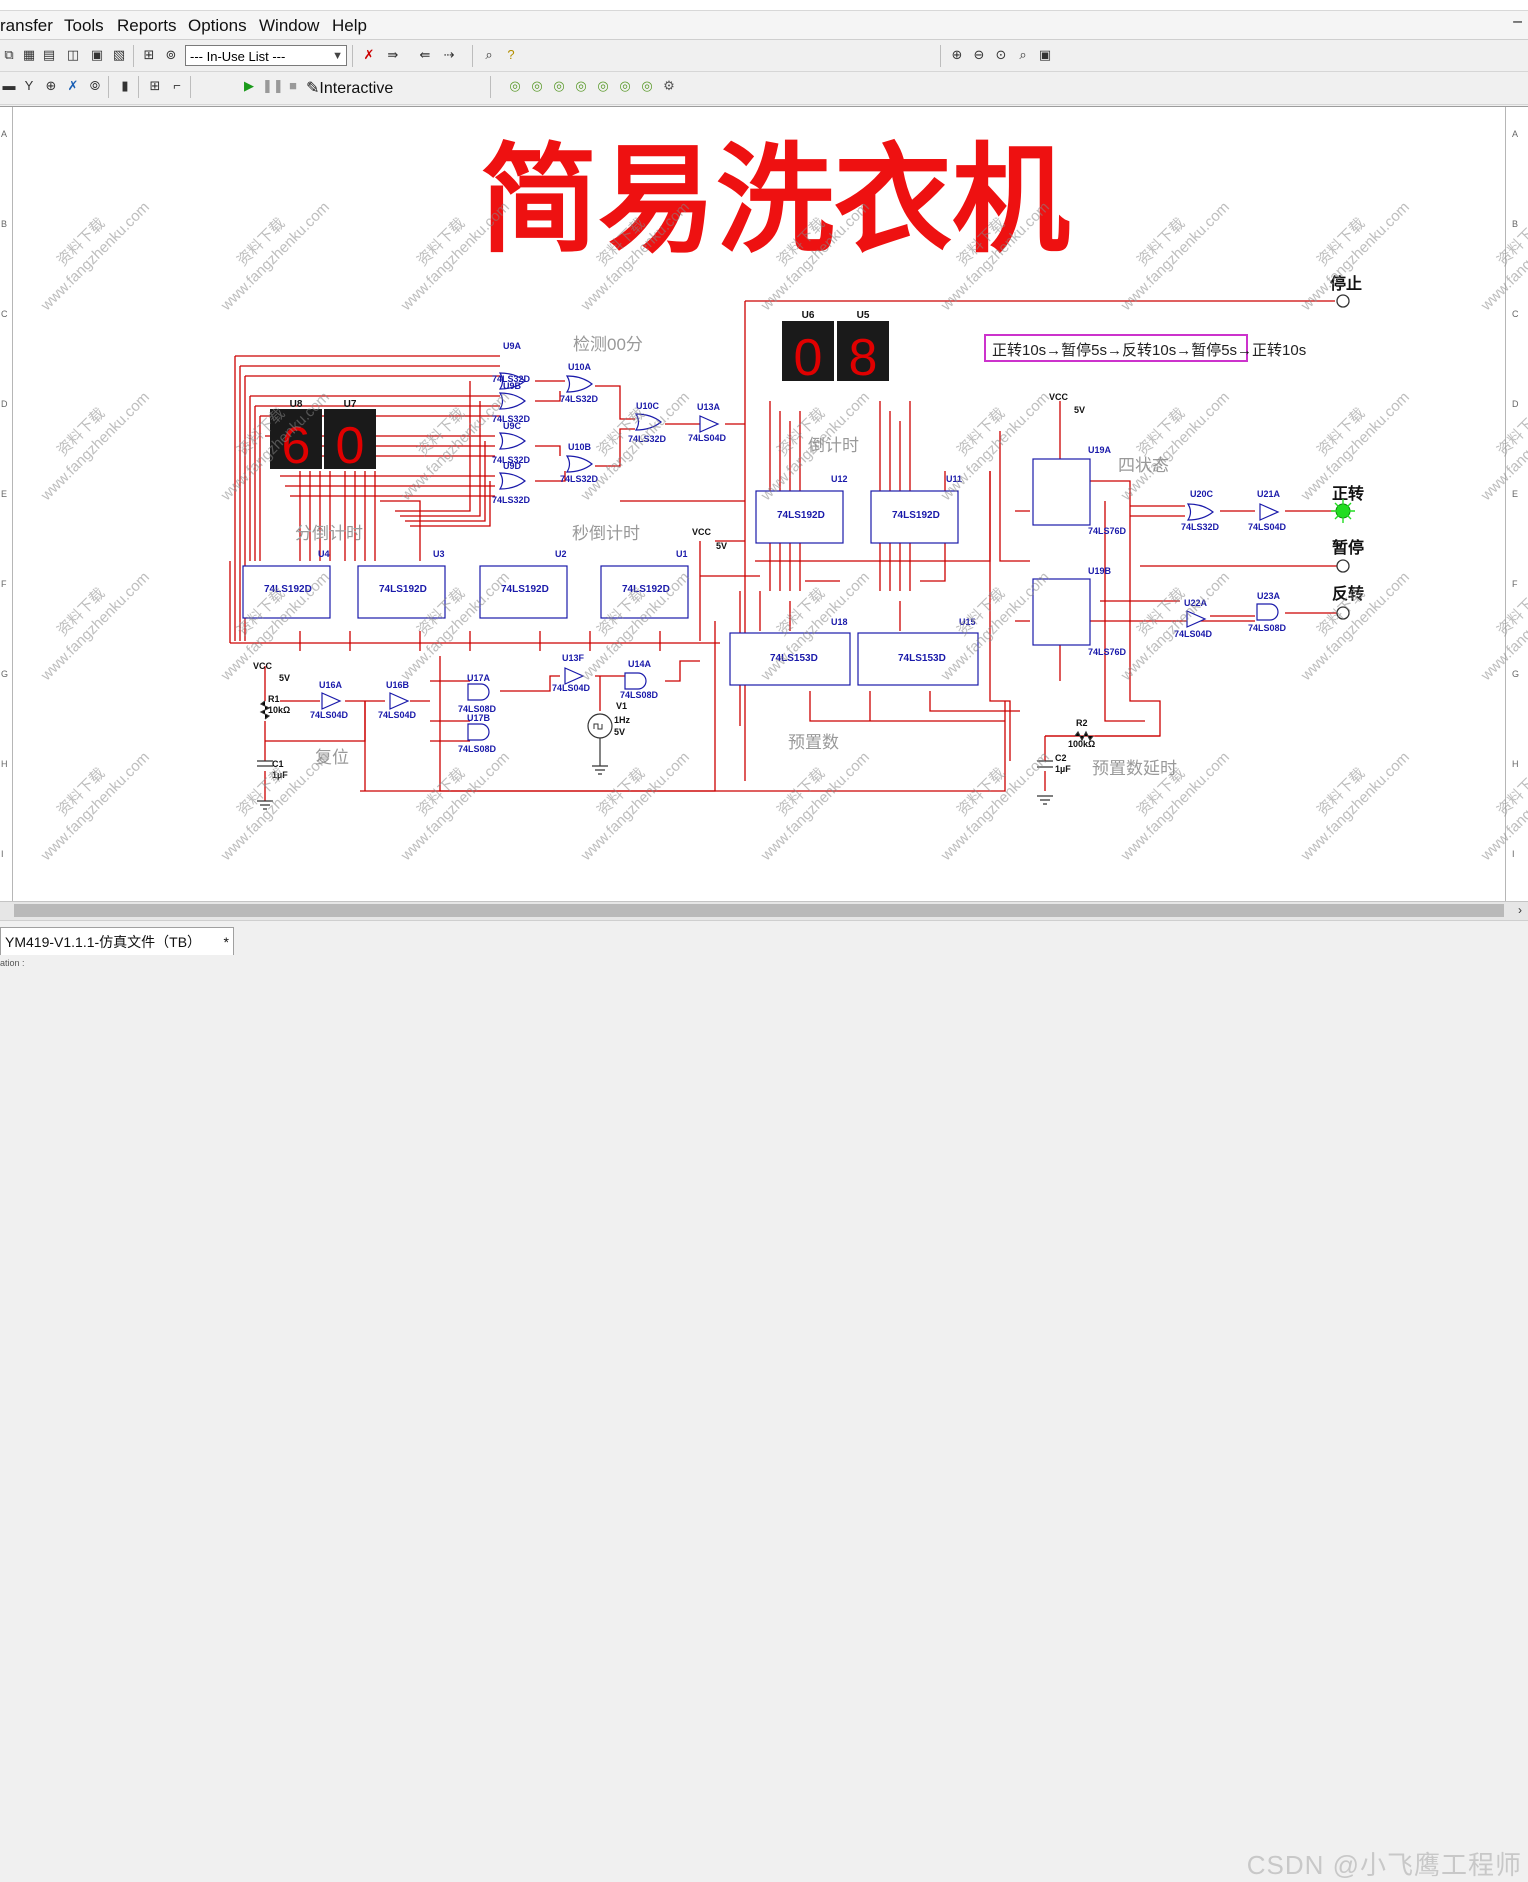  What do you see at coordinates (512, 426) in the screenshot?
I see `part-label: U9C` at bounding box center [512, 426].